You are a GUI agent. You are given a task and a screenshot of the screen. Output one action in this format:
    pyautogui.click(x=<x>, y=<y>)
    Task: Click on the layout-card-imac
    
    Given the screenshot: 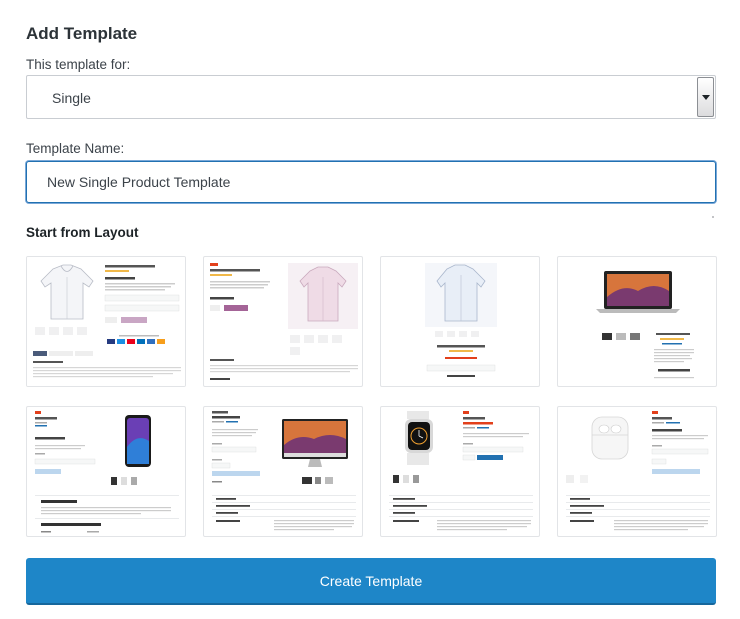 What is the action you would take?
    pyautogui.click(x=283, y=471)
    